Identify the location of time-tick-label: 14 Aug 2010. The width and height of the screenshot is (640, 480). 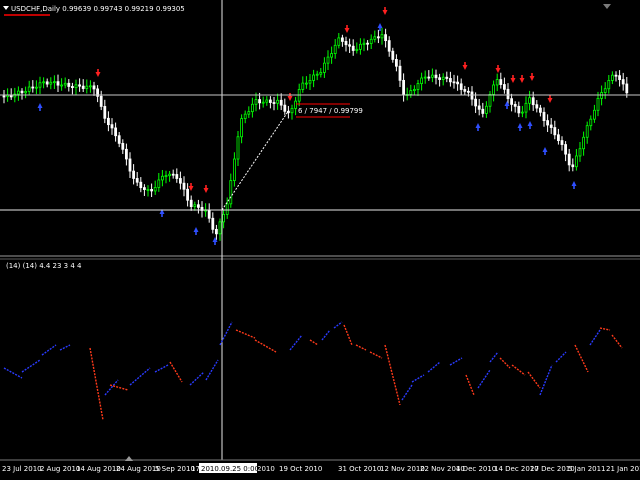
(98, 469).